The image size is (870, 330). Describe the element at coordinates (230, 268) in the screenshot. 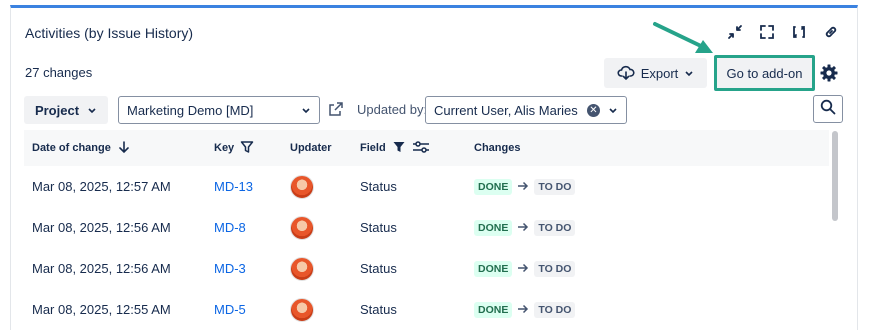

I see `row-key-link: MD-3` at that location.